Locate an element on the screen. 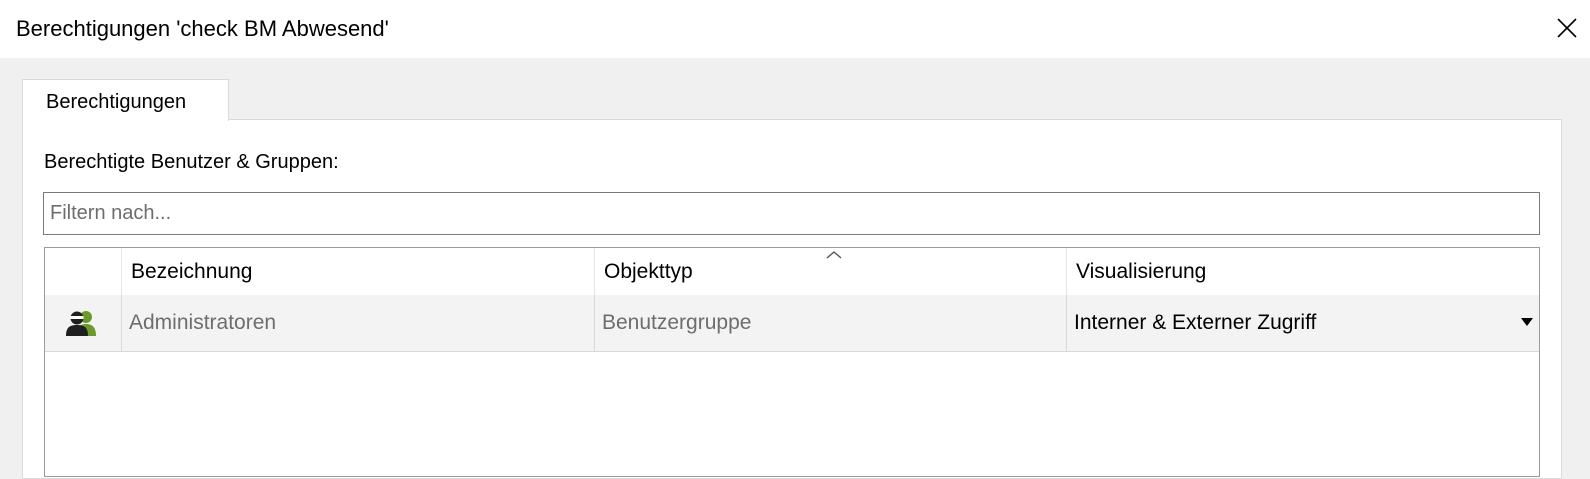 This screenshot has width=1590, height=479. user-group-icon is located at coordinates (81, 323).